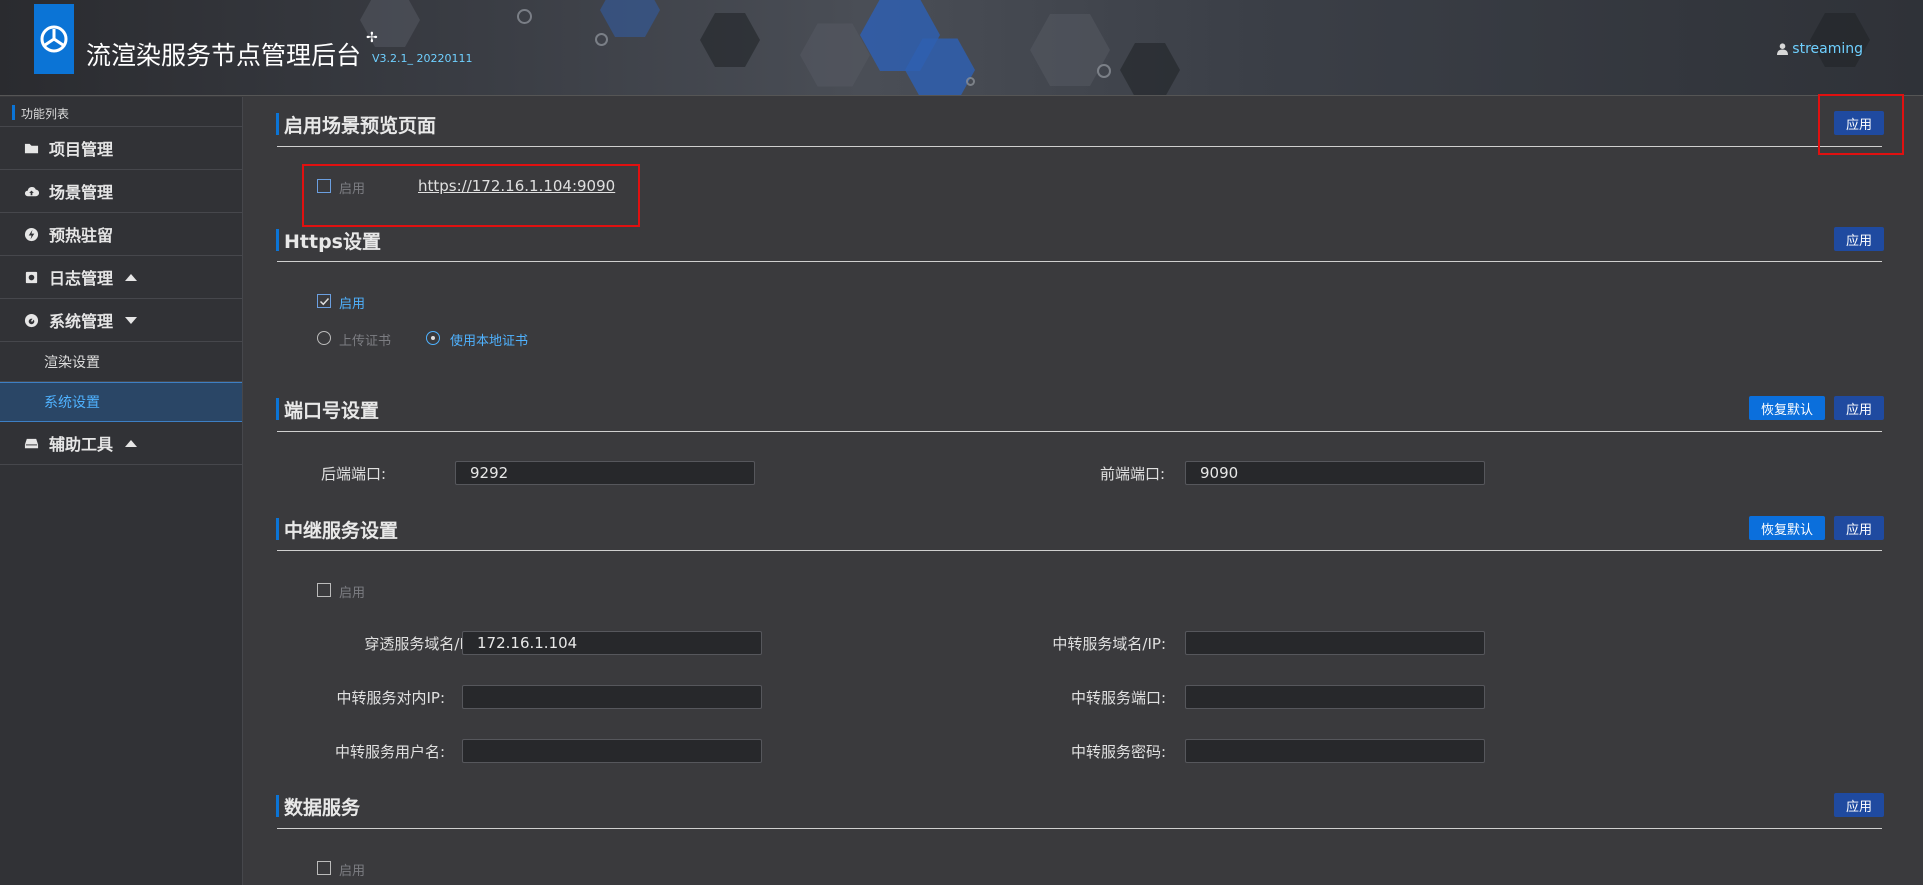 This screenshot has width=1923, height=885. What do you see at coordinates (81, 278) in the screenshot?
I see `sidebar-item-label: 日志管理` at bounding box center [81, 278].